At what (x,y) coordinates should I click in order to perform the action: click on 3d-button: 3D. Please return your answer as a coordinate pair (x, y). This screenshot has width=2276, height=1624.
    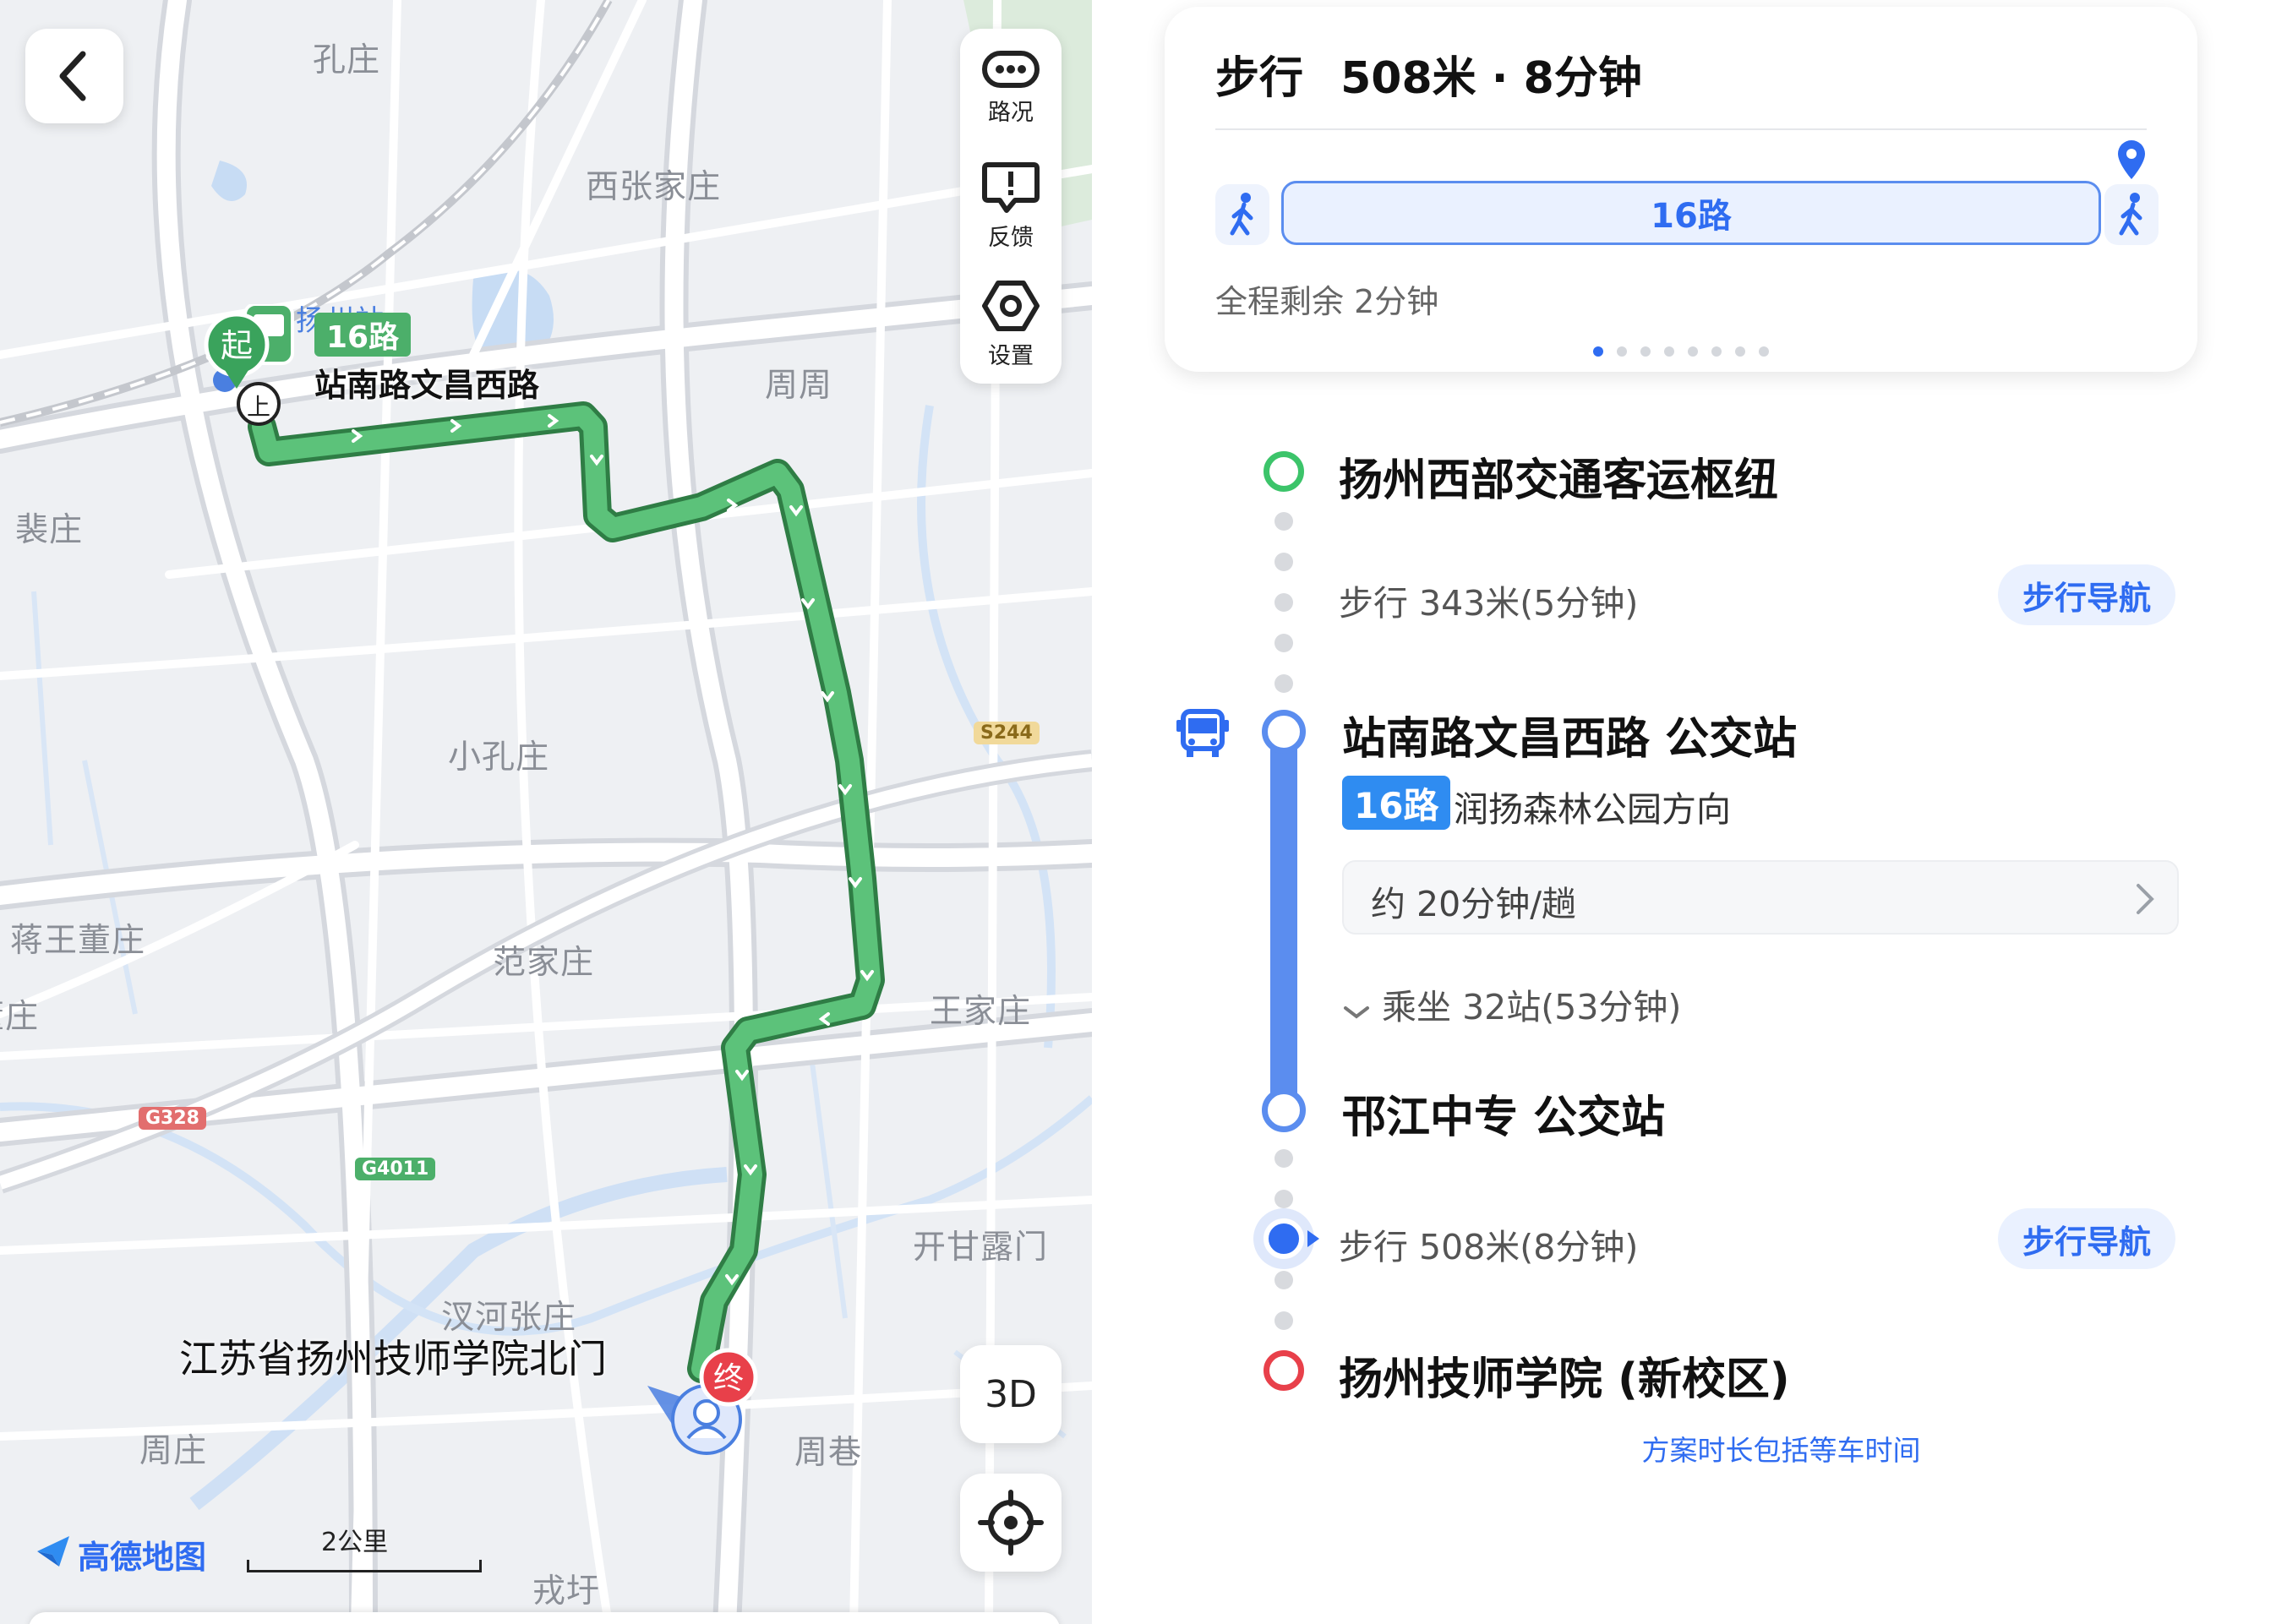
    Looking at the image, I should click on (1011, 1394).